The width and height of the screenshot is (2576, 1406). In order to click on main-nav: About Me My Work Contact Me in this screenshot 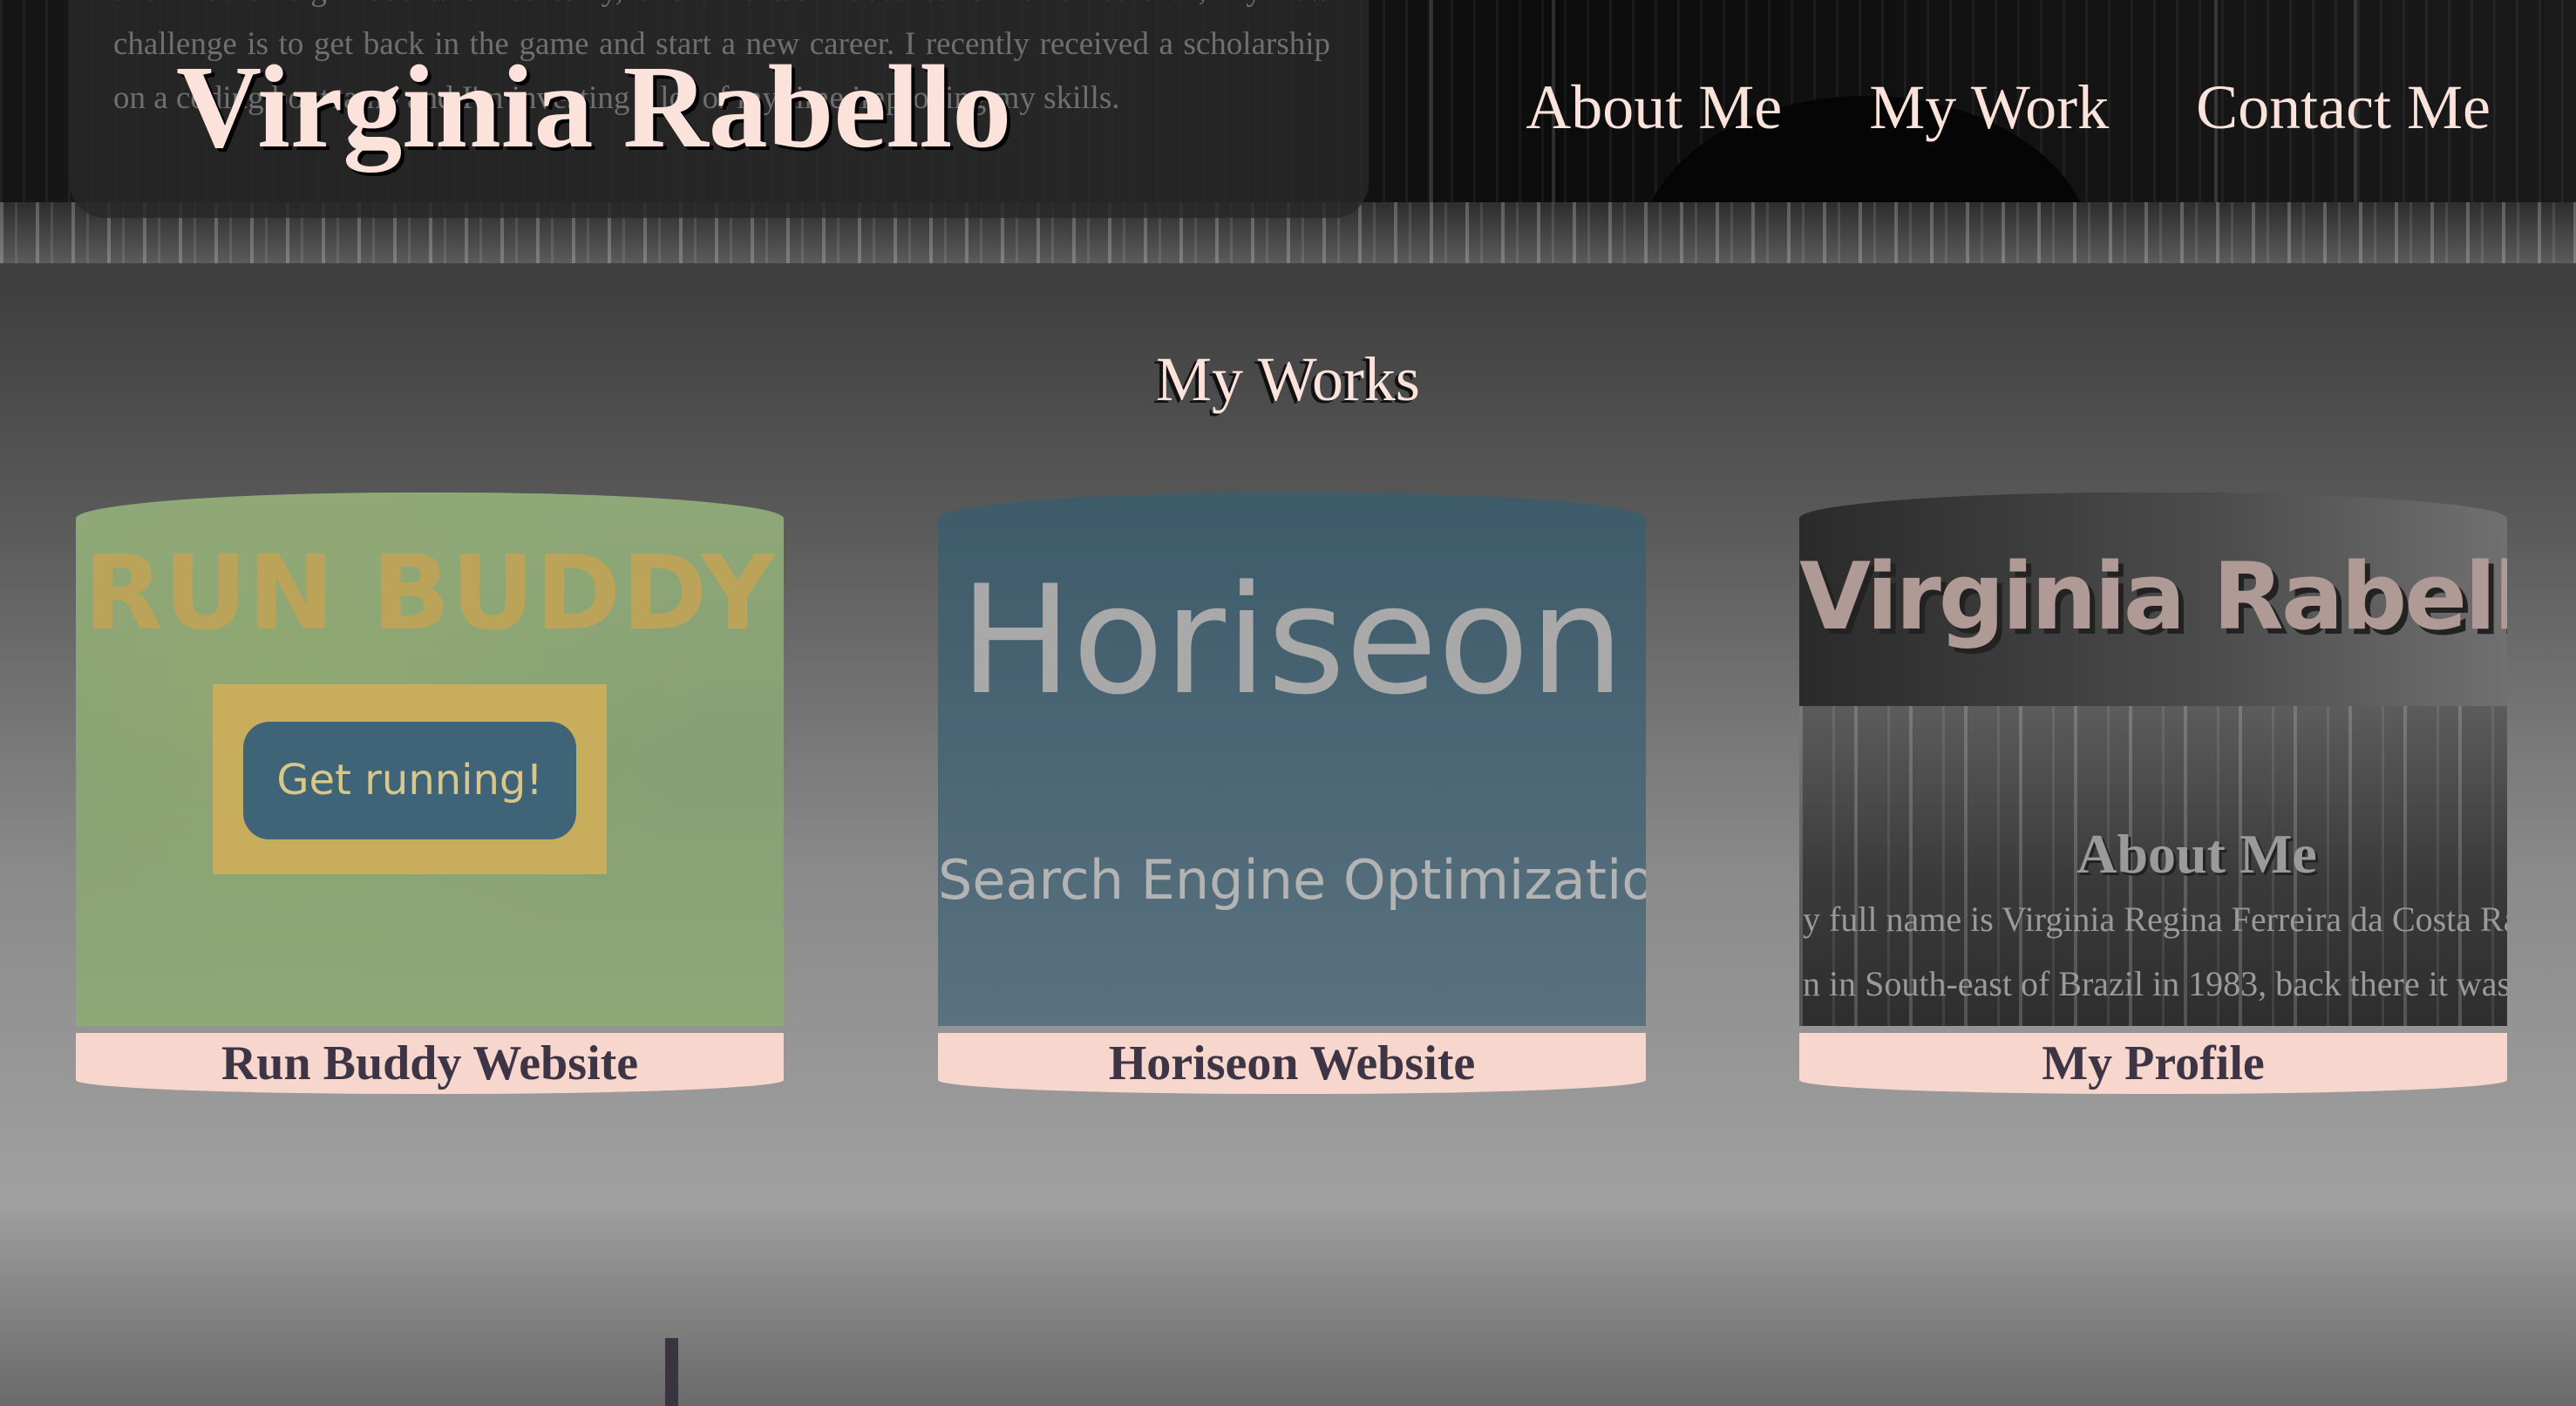, I will do `click(2008, 107)`.